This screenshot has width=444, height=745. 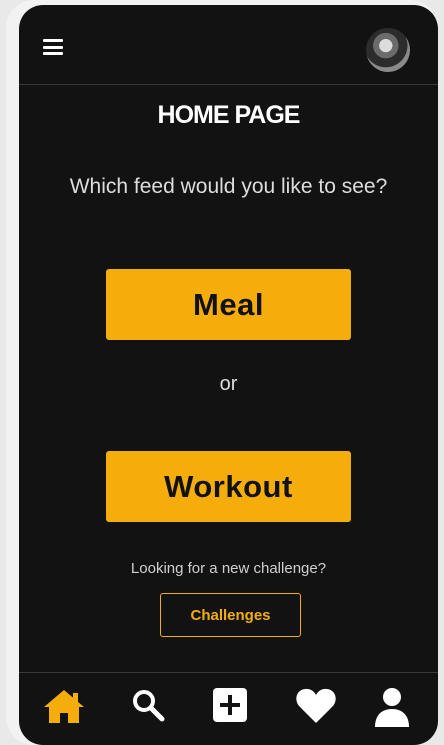 What do you see at coordinates (228, 186) in the screenshot?
I see `feed-question: Which feed would you like to see?` at bounding box center [228, 186].